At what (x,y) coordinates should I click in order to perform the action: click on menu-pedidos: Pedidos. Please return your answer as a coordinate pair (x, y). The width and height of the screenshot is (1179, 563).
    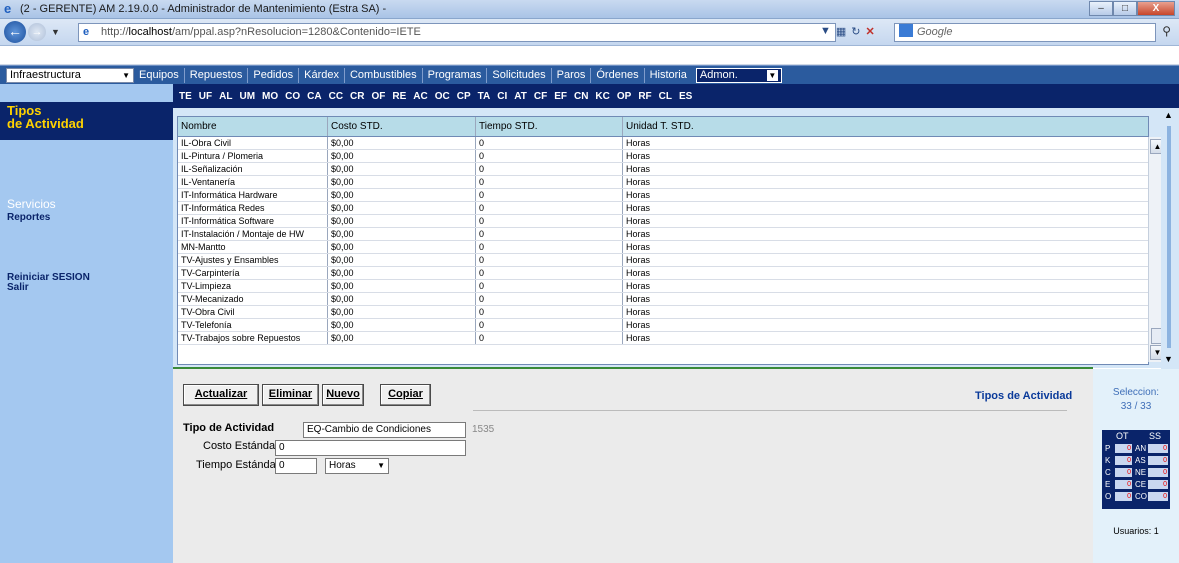
    Looking at the image, I should click on (272, 75).